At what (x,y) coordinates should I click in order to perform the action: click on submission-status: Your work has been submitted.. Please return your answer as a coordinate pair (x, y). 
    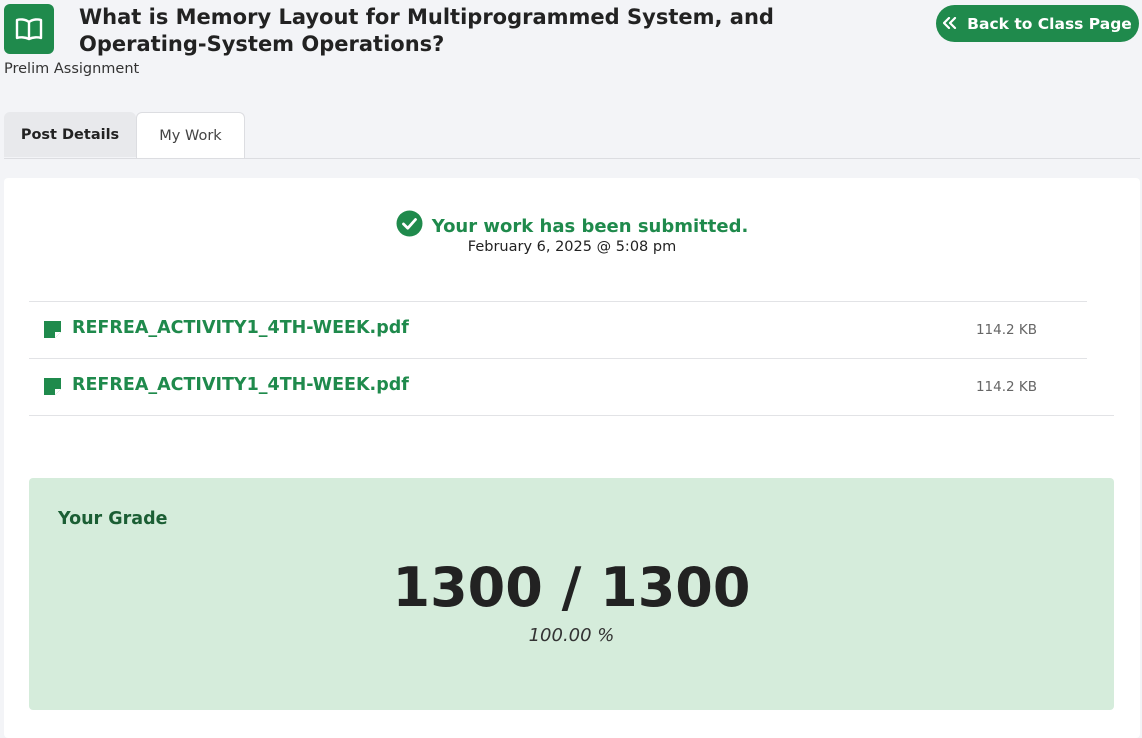
    Looking at the image, I should click on (572, 226).